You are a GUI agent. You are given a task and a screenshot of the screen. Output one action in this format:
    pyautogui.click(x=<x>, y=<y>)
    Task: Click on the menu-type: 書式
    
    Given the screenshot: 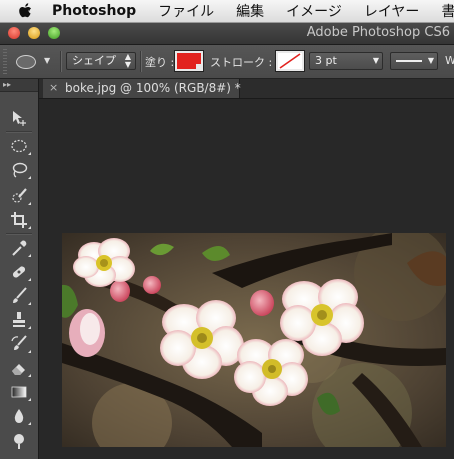 What is the action you would take?
    pyautogui.click(x=447, y=11)
    